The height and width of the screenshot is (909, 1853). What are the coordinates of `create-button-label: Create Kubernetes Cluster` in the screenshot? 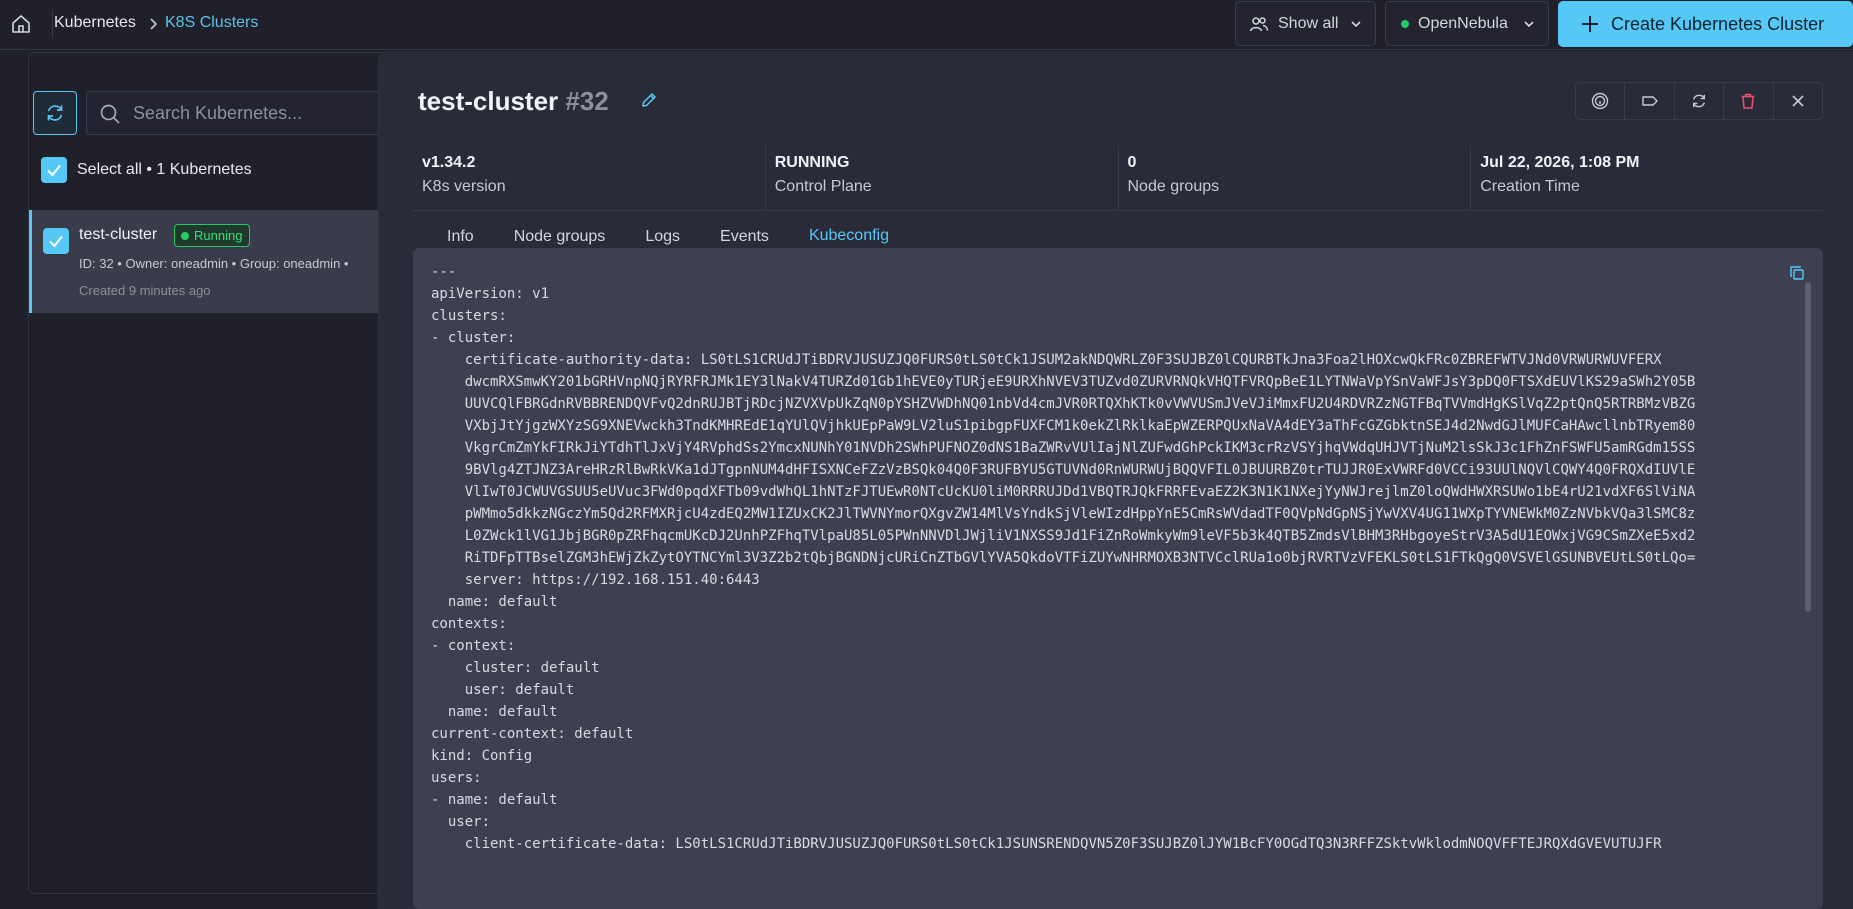 It's located at (1718, 23).